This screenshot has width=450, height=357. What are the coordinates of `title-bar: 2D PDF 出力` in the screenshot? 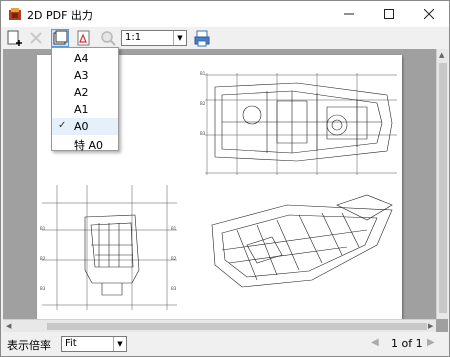 It's located at (225, 14).